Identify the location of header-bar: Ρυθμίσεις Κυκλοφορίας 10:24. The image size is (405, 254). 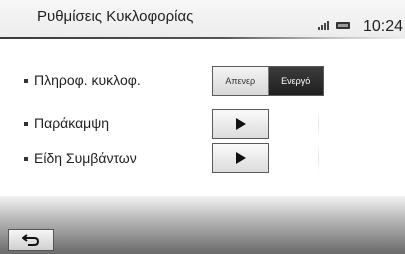
(202, 19).